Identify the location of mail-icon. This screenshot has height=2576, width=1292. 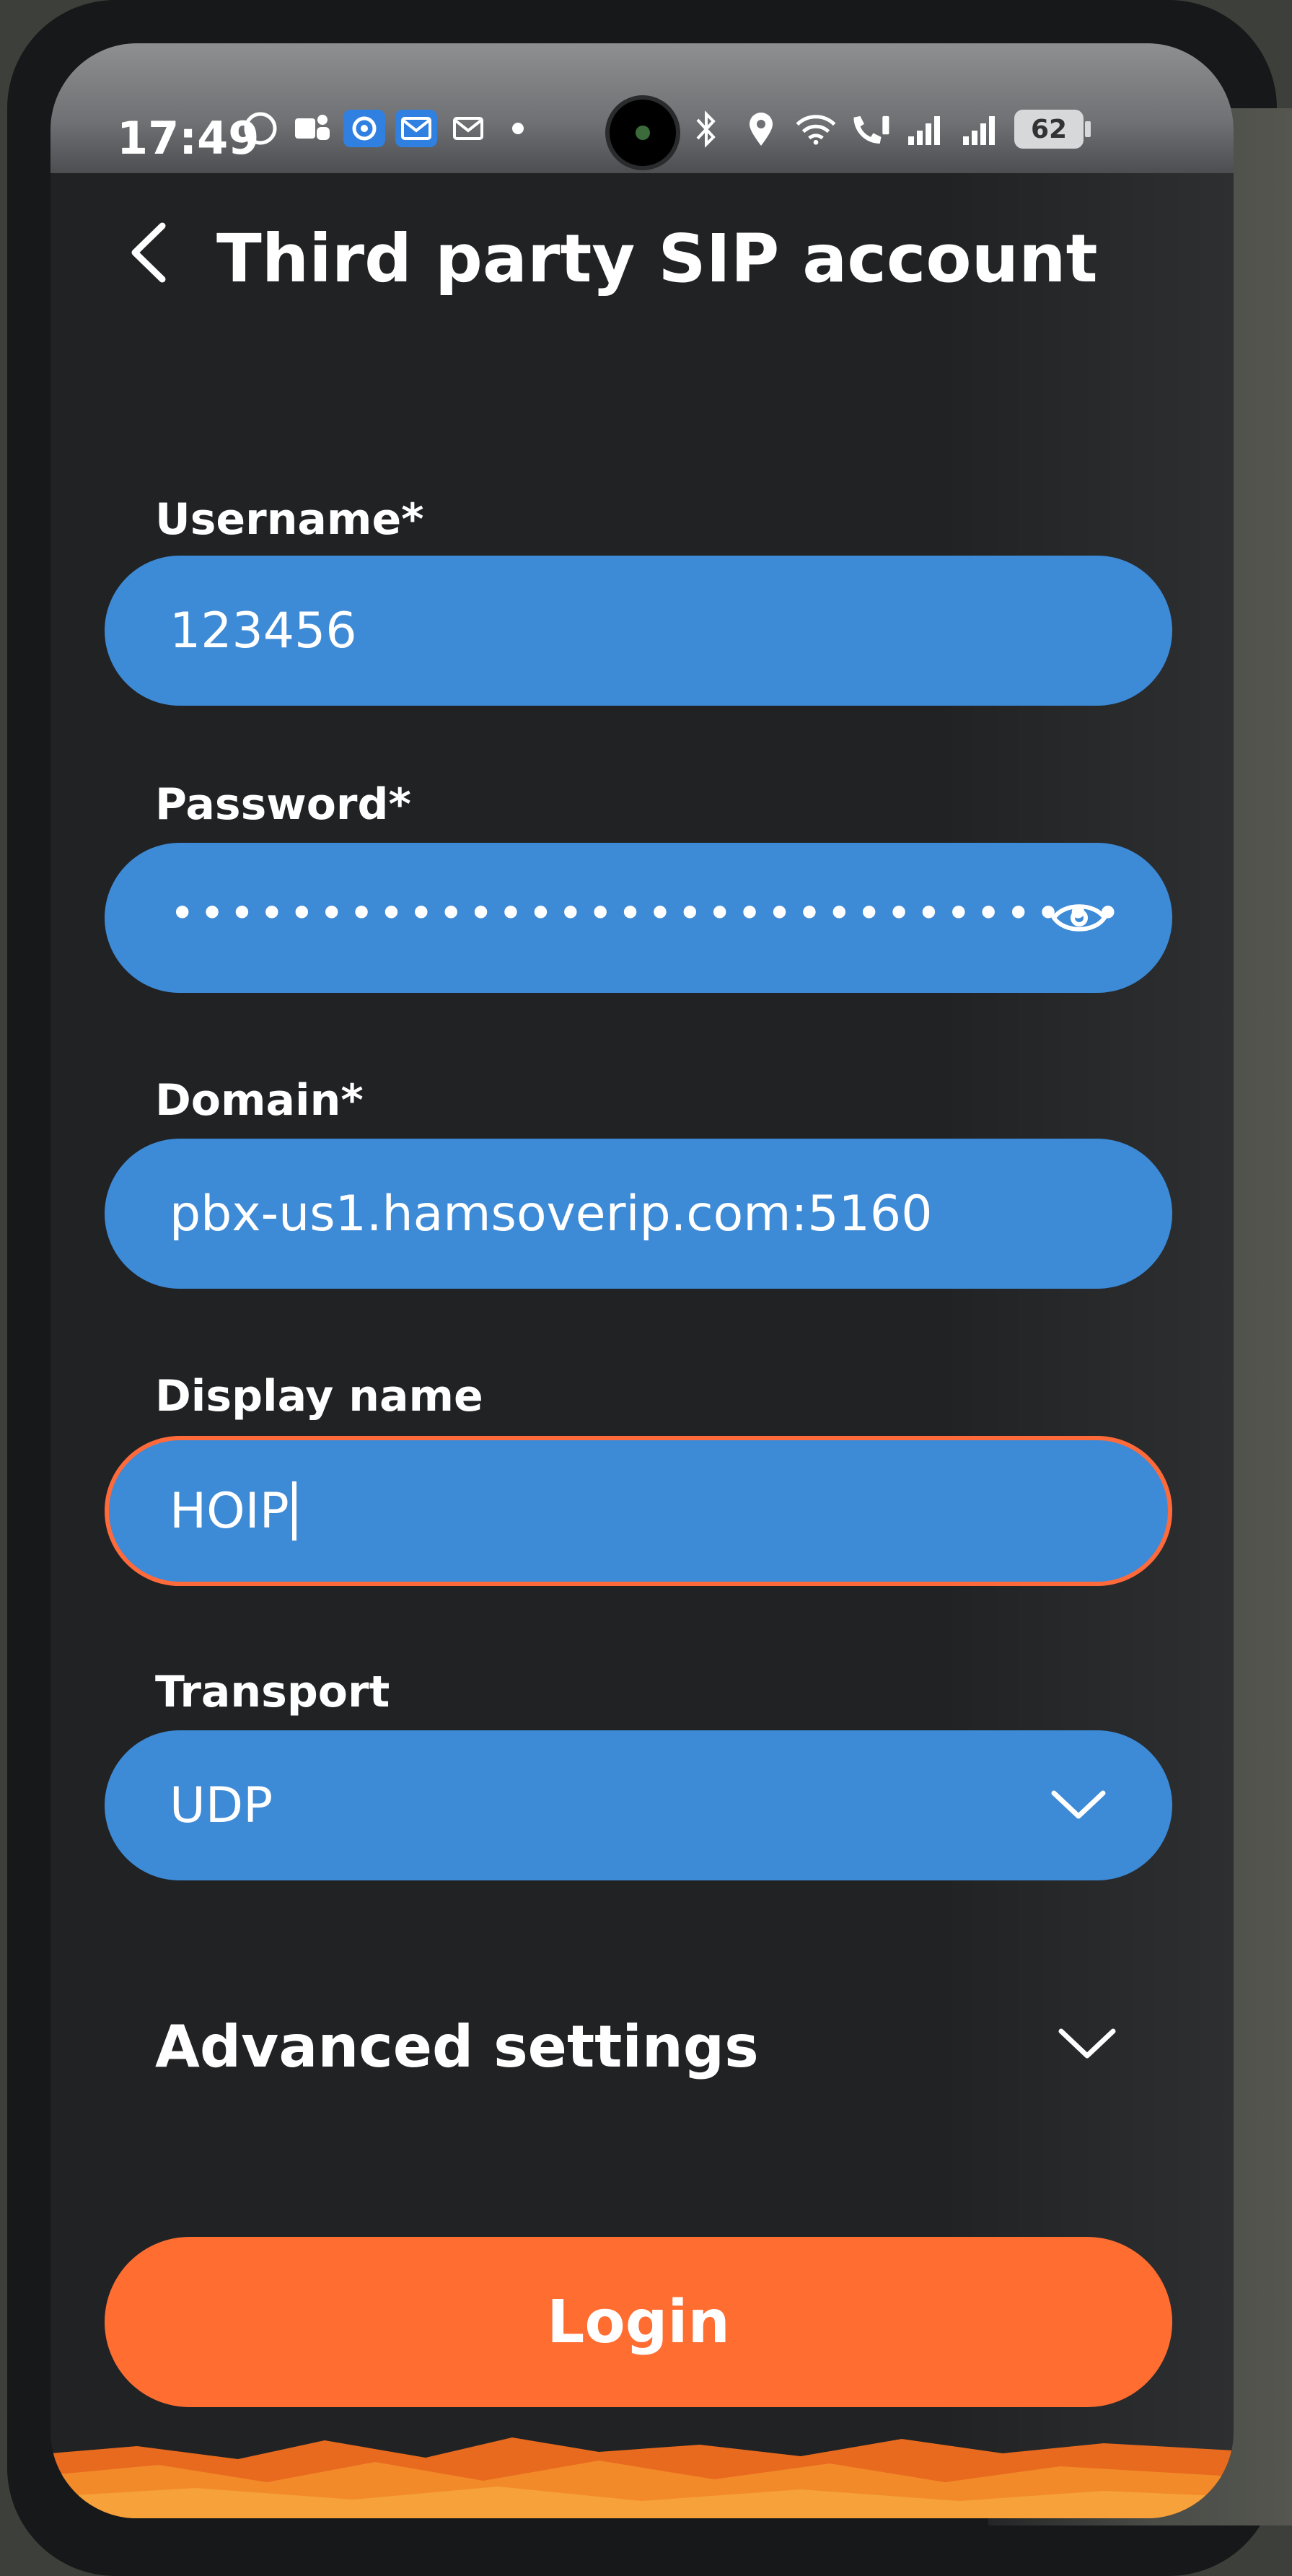
(468, 128).